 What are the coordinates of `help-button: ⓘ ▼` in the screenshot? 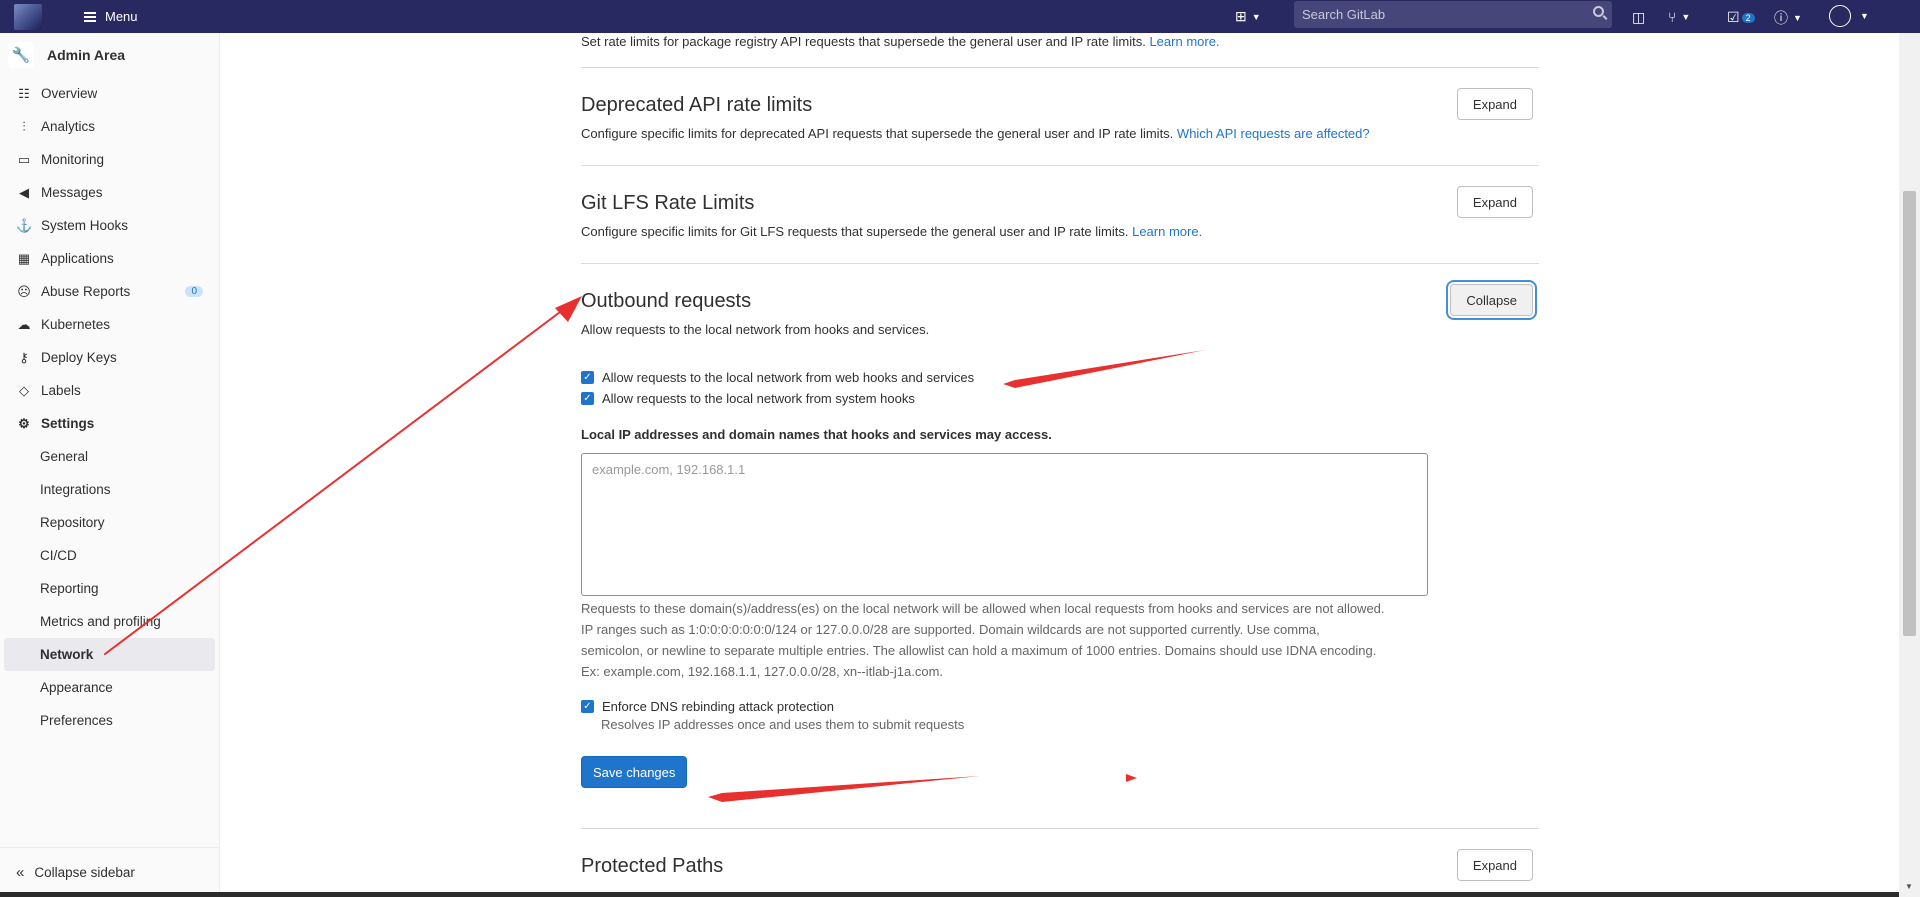 It's located at (1788, 18).